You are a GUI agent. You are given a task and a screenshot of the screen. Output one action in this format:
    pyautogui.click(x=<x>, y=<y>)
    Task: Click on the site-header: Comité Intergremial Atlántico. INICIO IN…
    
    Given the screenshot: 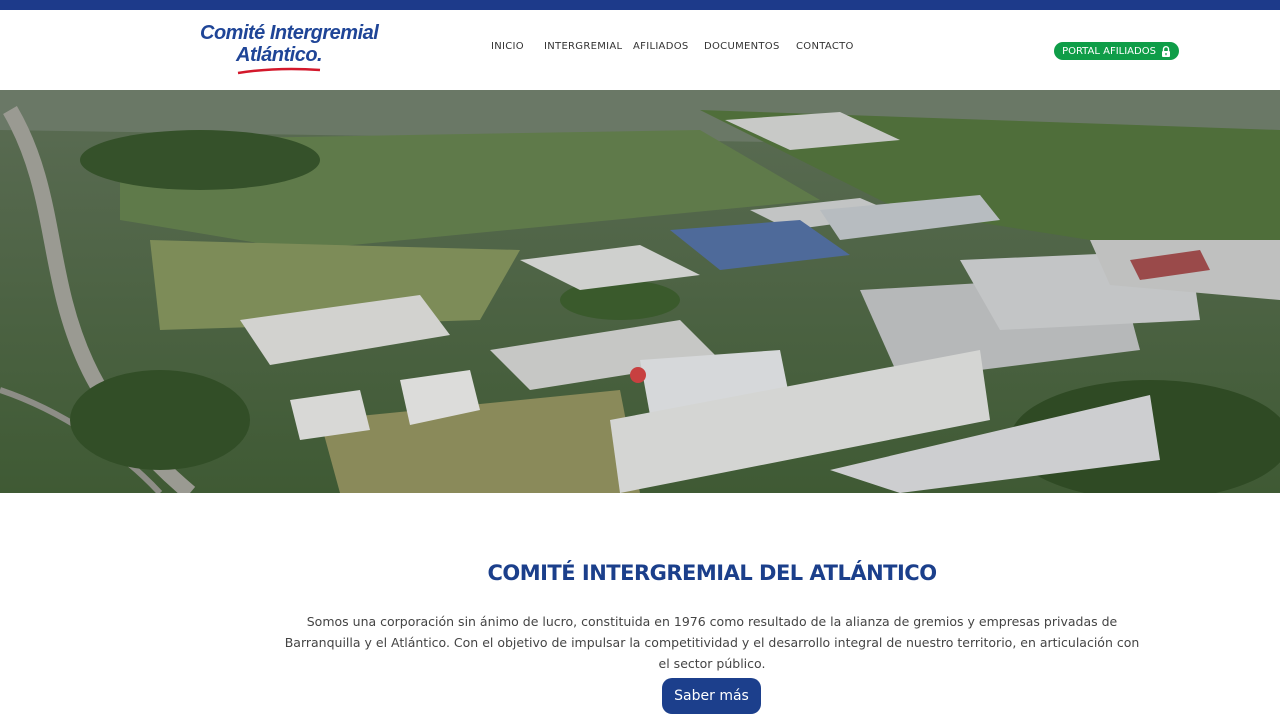 What is the action you would take?
    pyautogui.click(x=640, y=50)
    